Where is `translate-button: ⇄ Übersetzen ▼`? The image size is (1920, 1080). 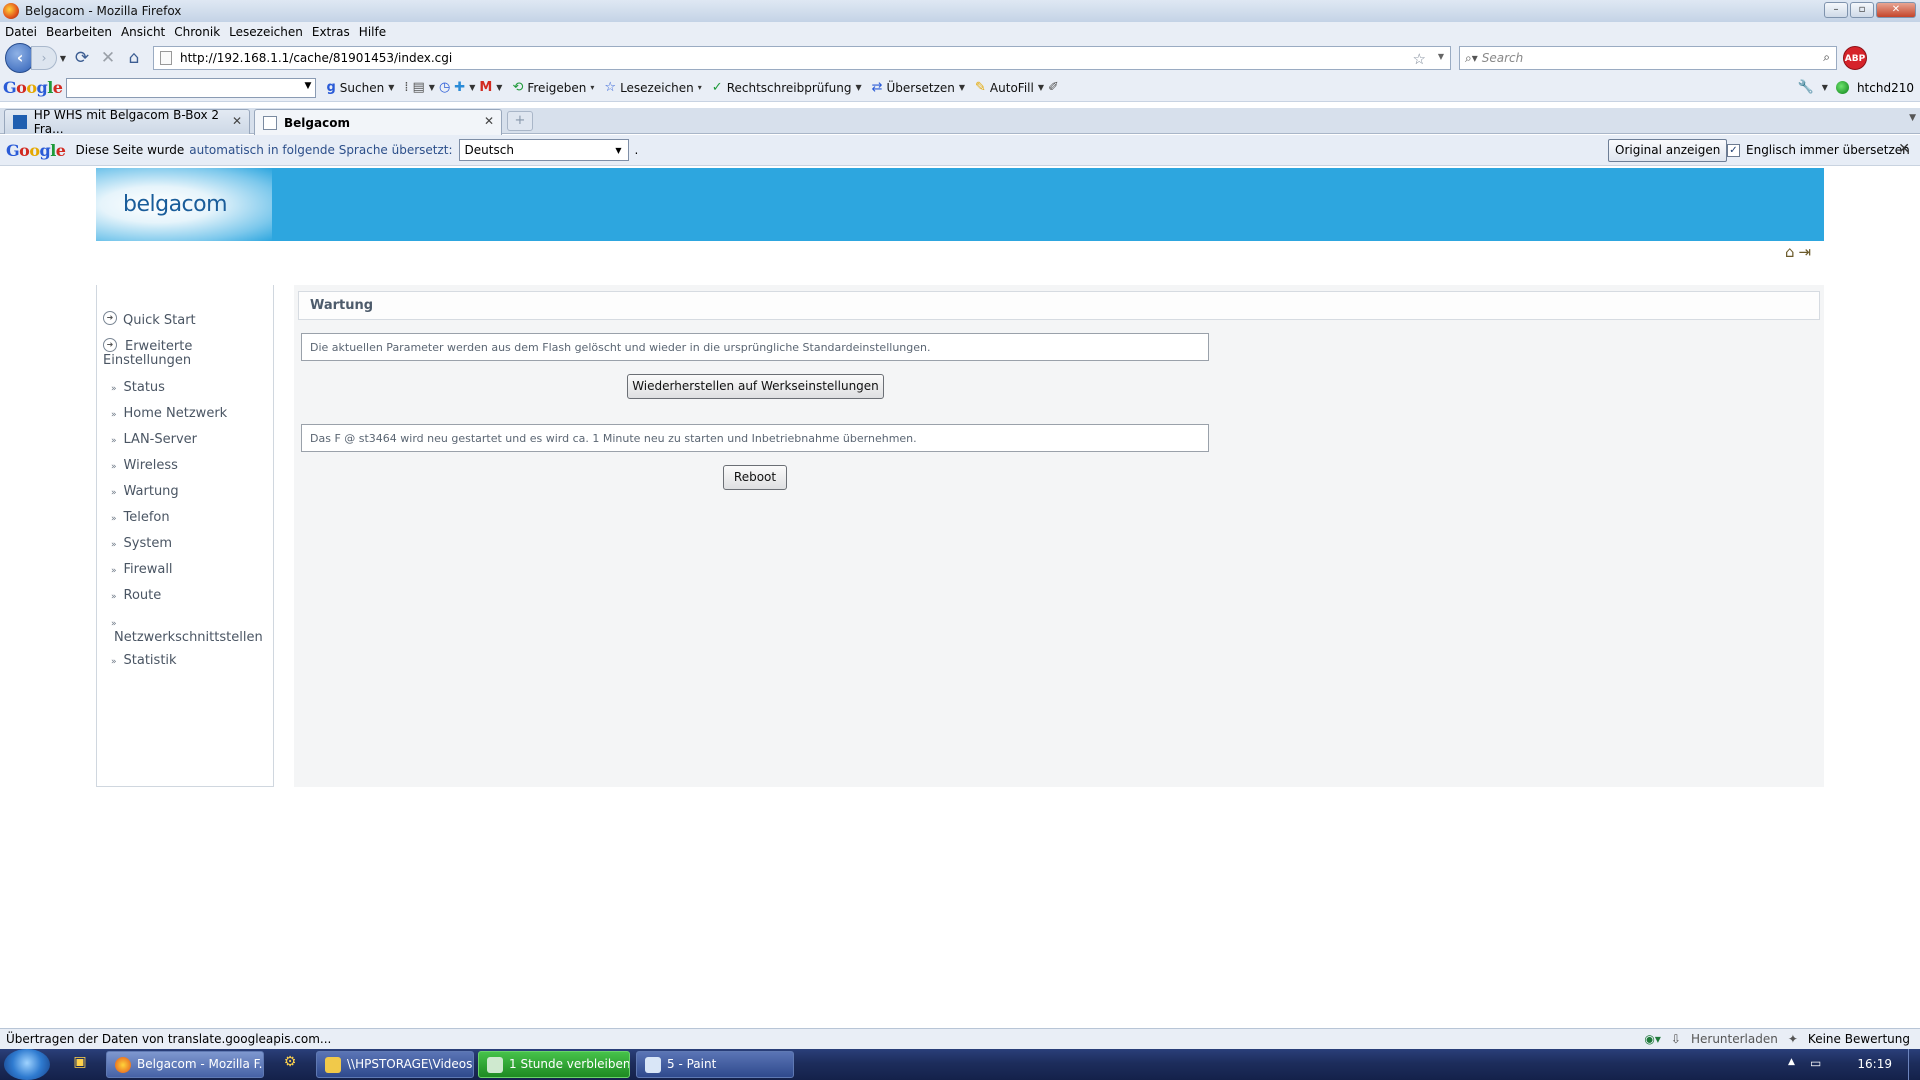 translate-button: ⇄ Übersetzen ▼ is located at coordinates (918, 87).